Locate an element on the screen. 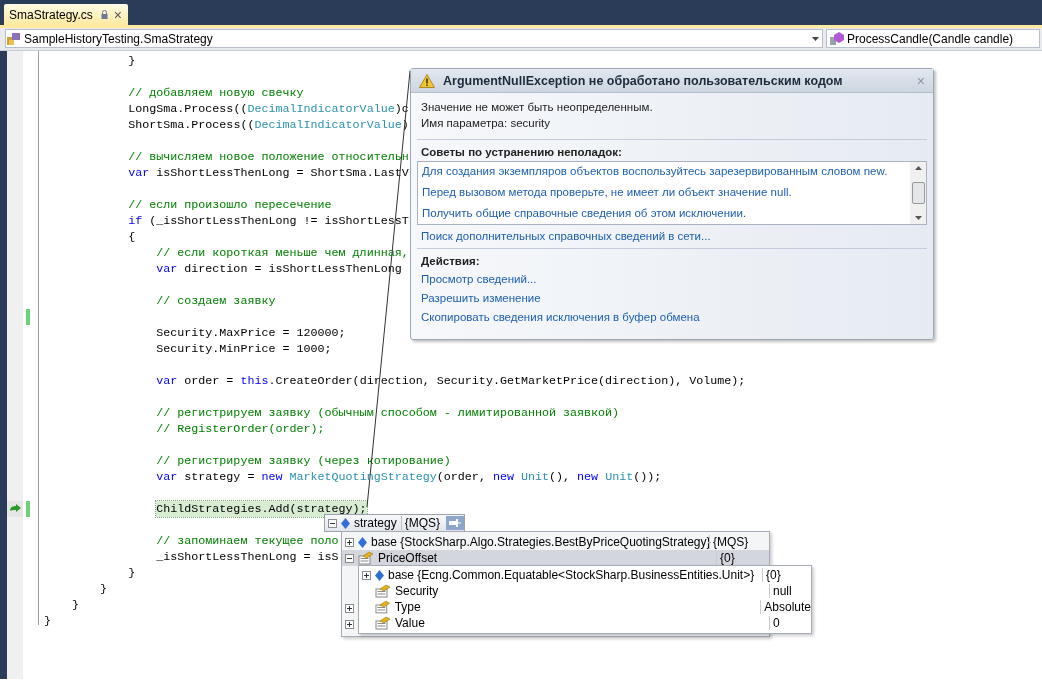 The image size is (1042, 680). code-line: var direction = isShortLessThenLong is located at coordinates (279, 269).